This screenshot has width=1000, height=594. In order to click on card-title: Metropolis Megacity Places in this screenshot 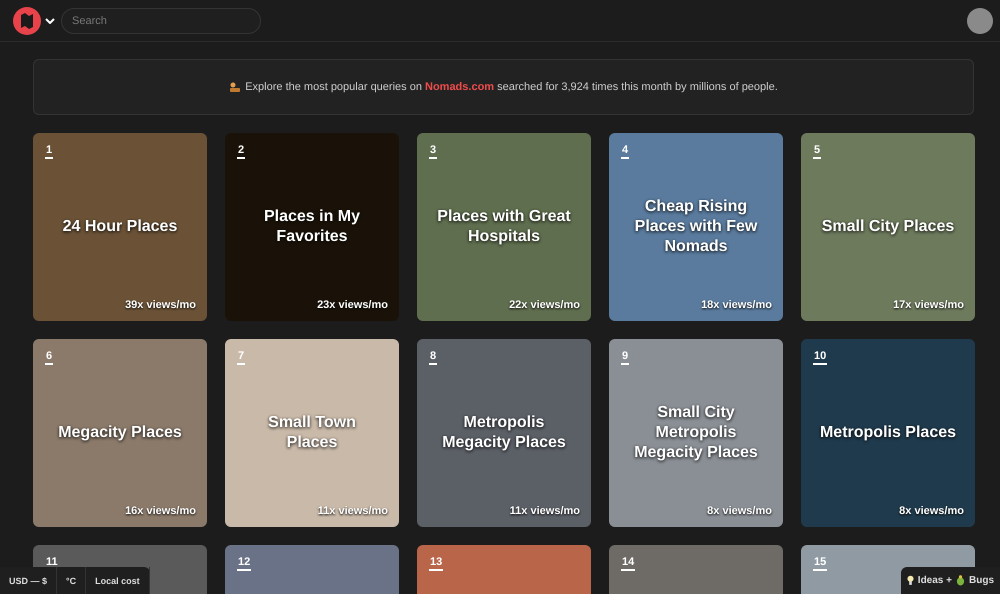, I will do `click(504, 433)`.